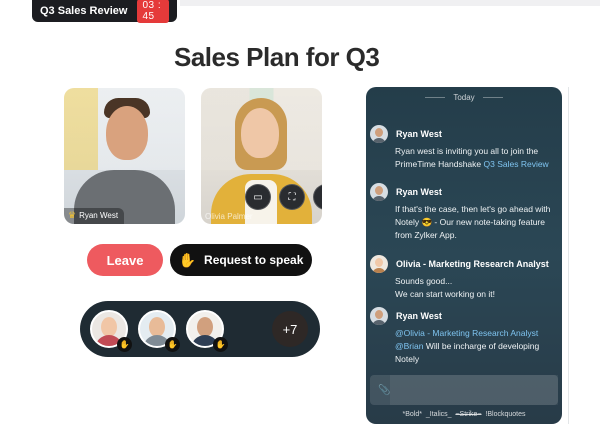  Describe the element at coordinates (277, 57) in the screenshot. I see `page-title: Sales Plan for Q3` at that location.